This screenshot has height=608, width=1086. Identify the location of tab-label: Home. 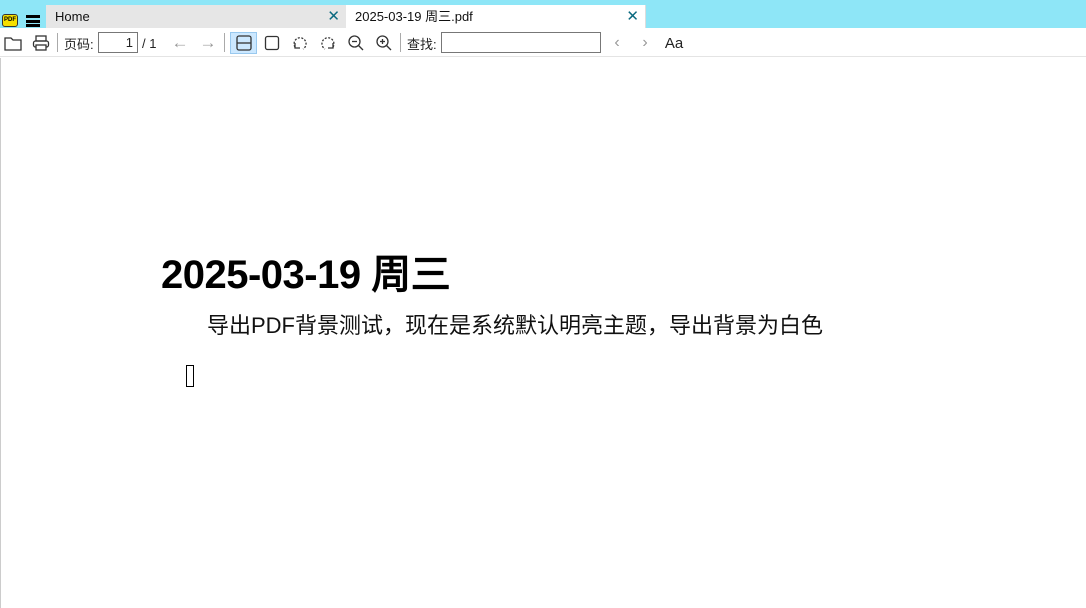
(72, 16).